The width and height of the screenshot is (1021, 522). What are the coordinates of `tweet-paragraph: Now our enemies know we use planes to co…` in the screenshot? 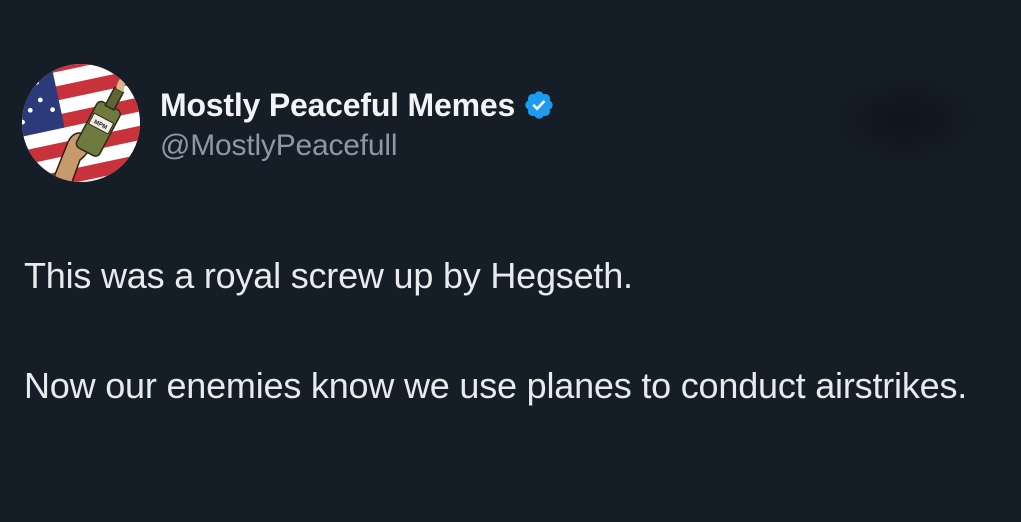 It's located at (496, 385).